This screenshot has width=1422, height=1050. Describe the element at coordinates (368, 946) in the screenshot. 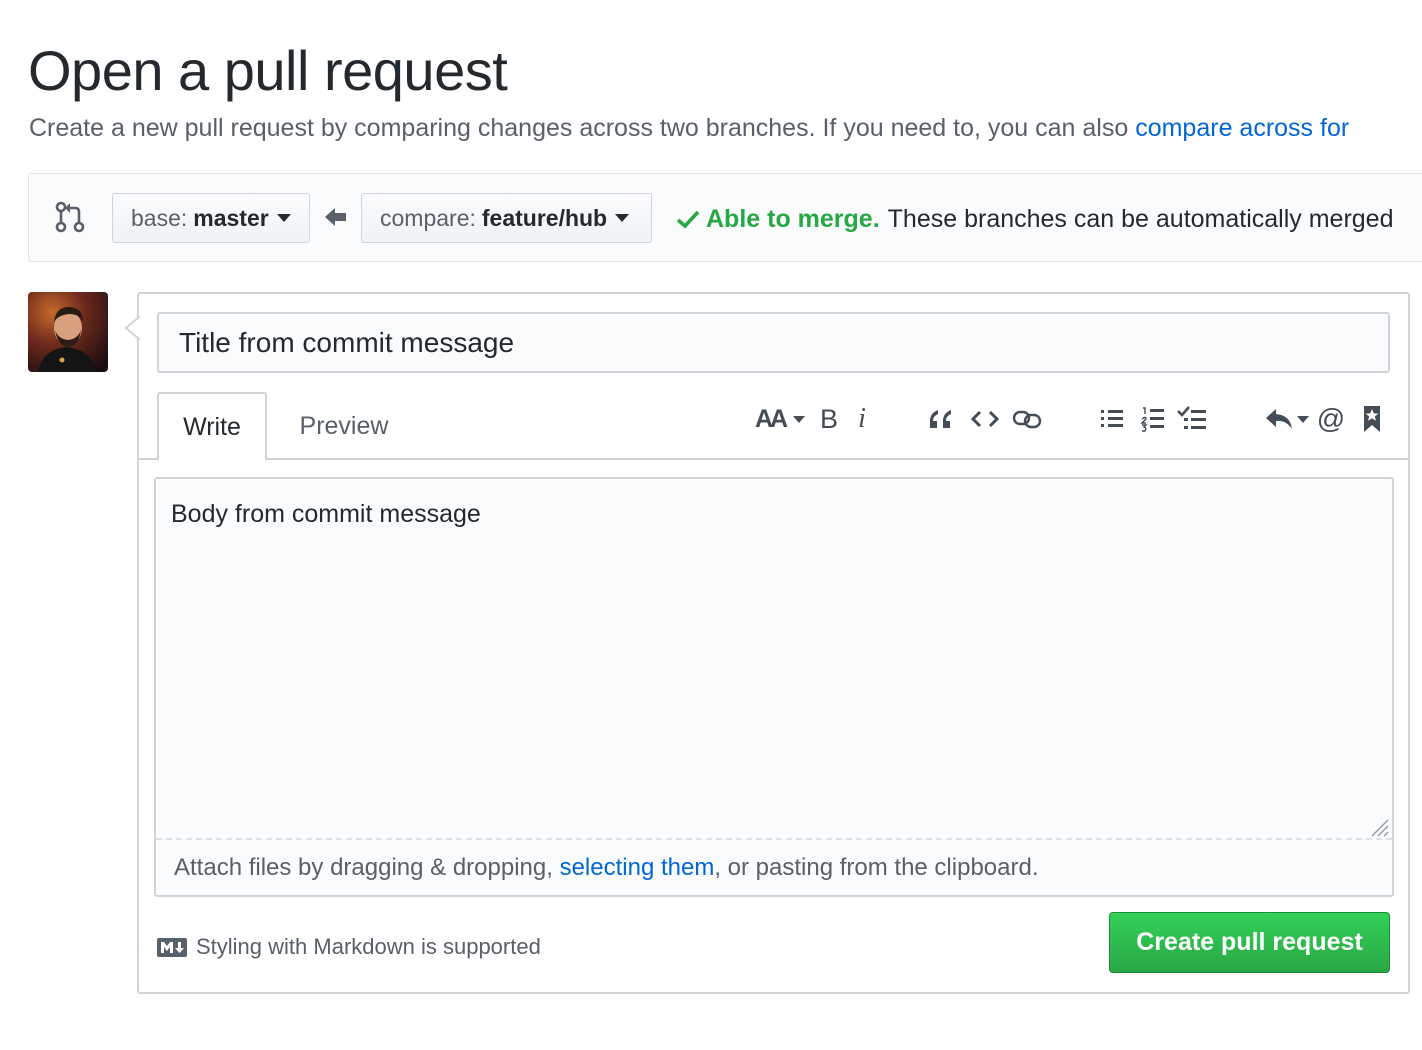

I see `markdown-hint: Styling with Markdown is supported` at that location.